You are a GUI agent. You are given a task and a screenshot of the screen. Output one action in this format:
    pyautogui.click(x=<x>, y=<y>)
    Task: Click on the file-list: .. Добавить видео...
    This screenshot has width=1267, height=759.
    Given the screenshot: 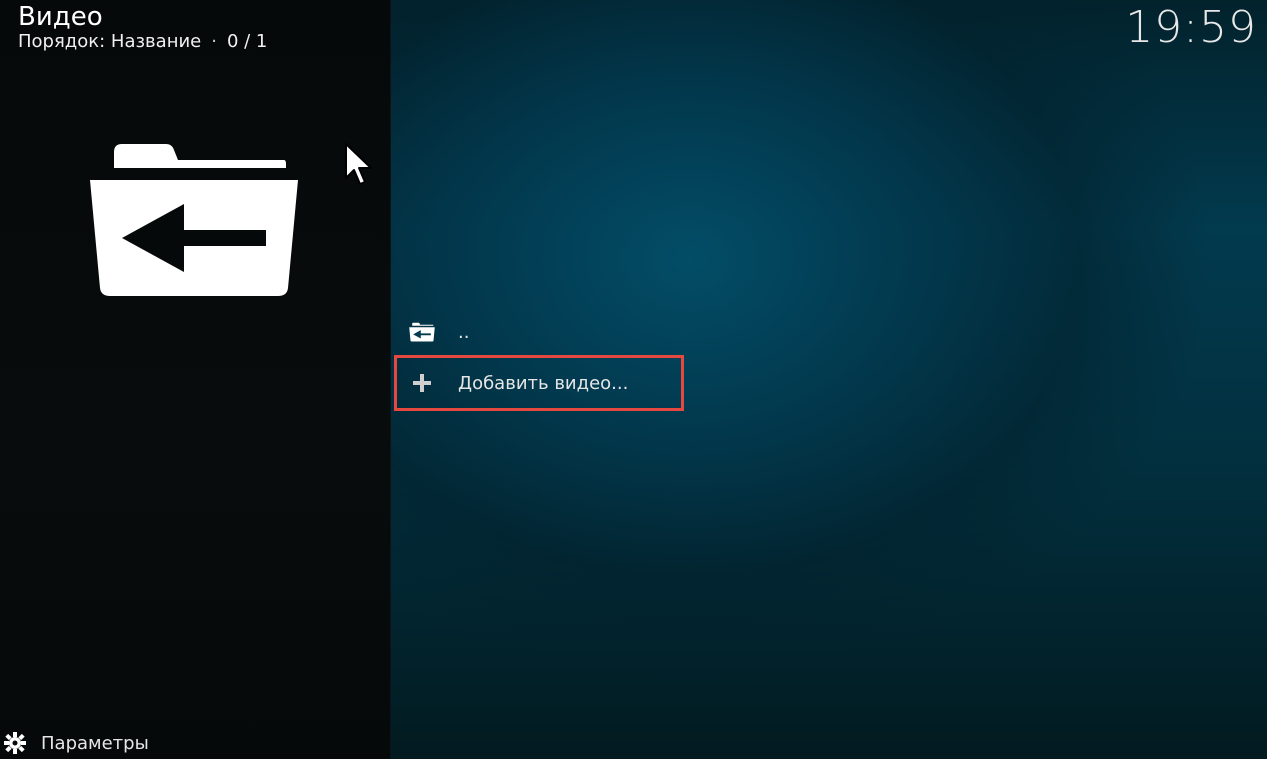 What is the action you would take?
    pyautogui.click(x=539, y=359)
    